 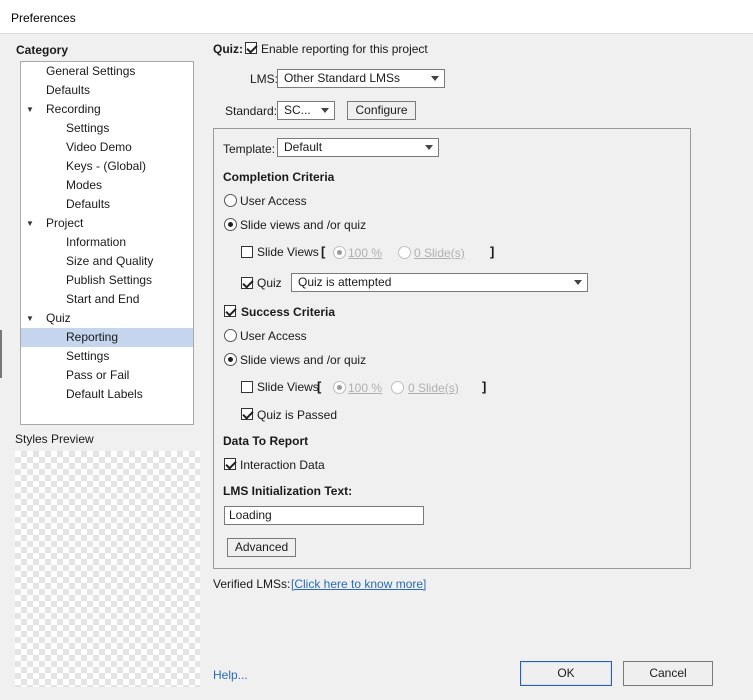 I want to click on success-user-access-label: User Access, so click(x=273, y=336).